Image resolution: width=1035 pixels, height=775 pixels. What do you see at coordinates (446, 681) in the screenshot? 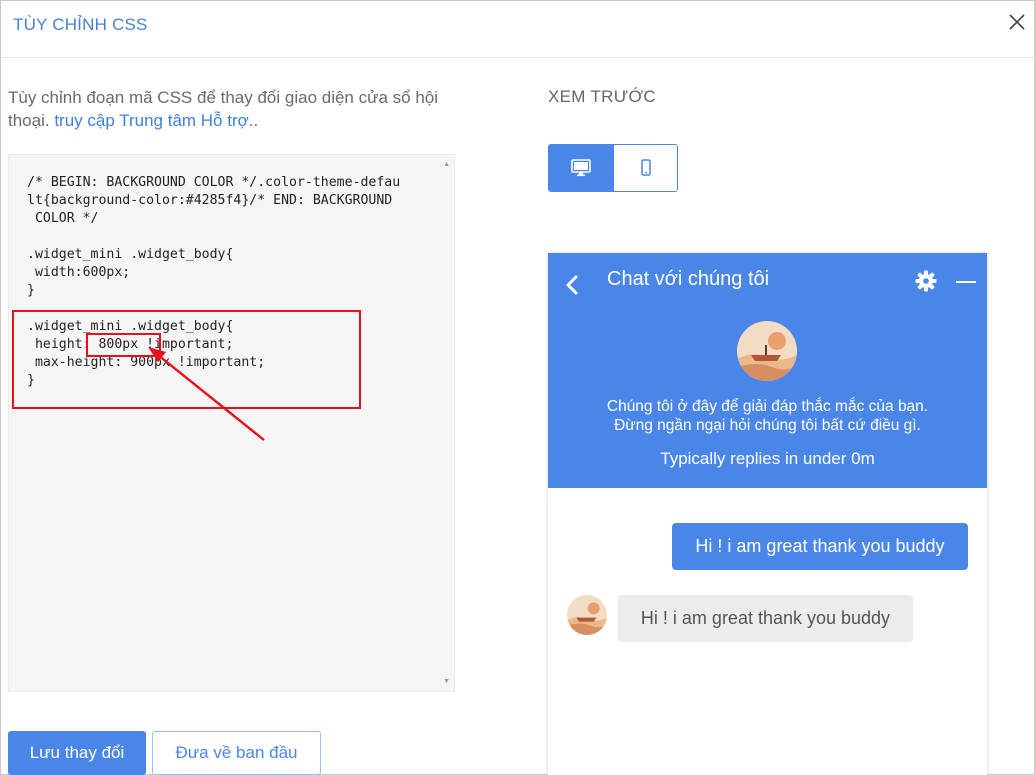
I see `scroll-down-icon: ▼` at bounding box center [446, 681].